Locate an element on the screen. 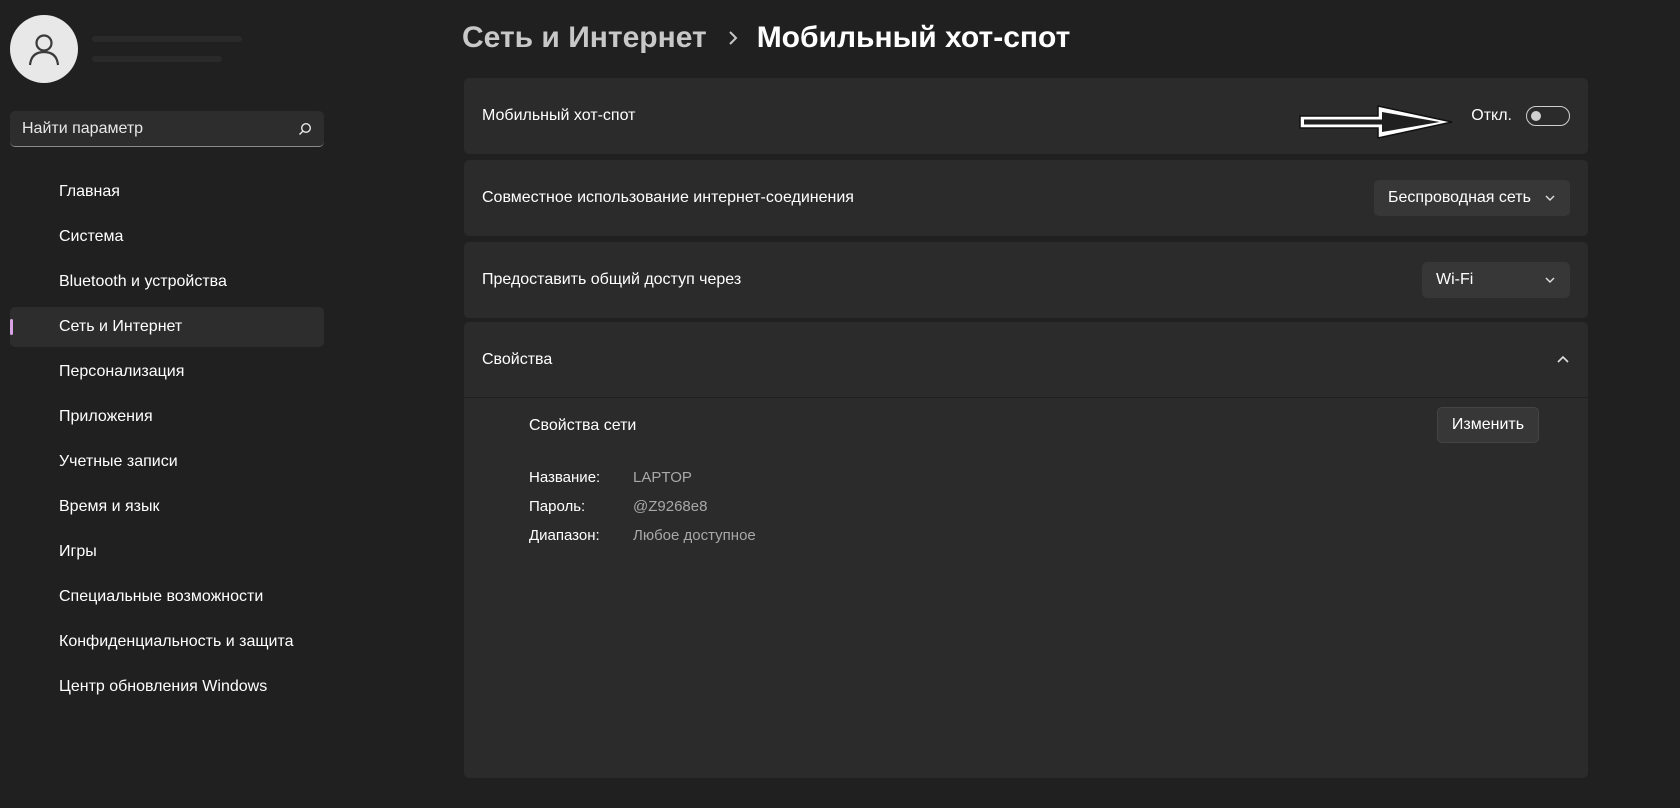  sidebar-item-time-language: Время и язык is located at coordinates (167, 507).